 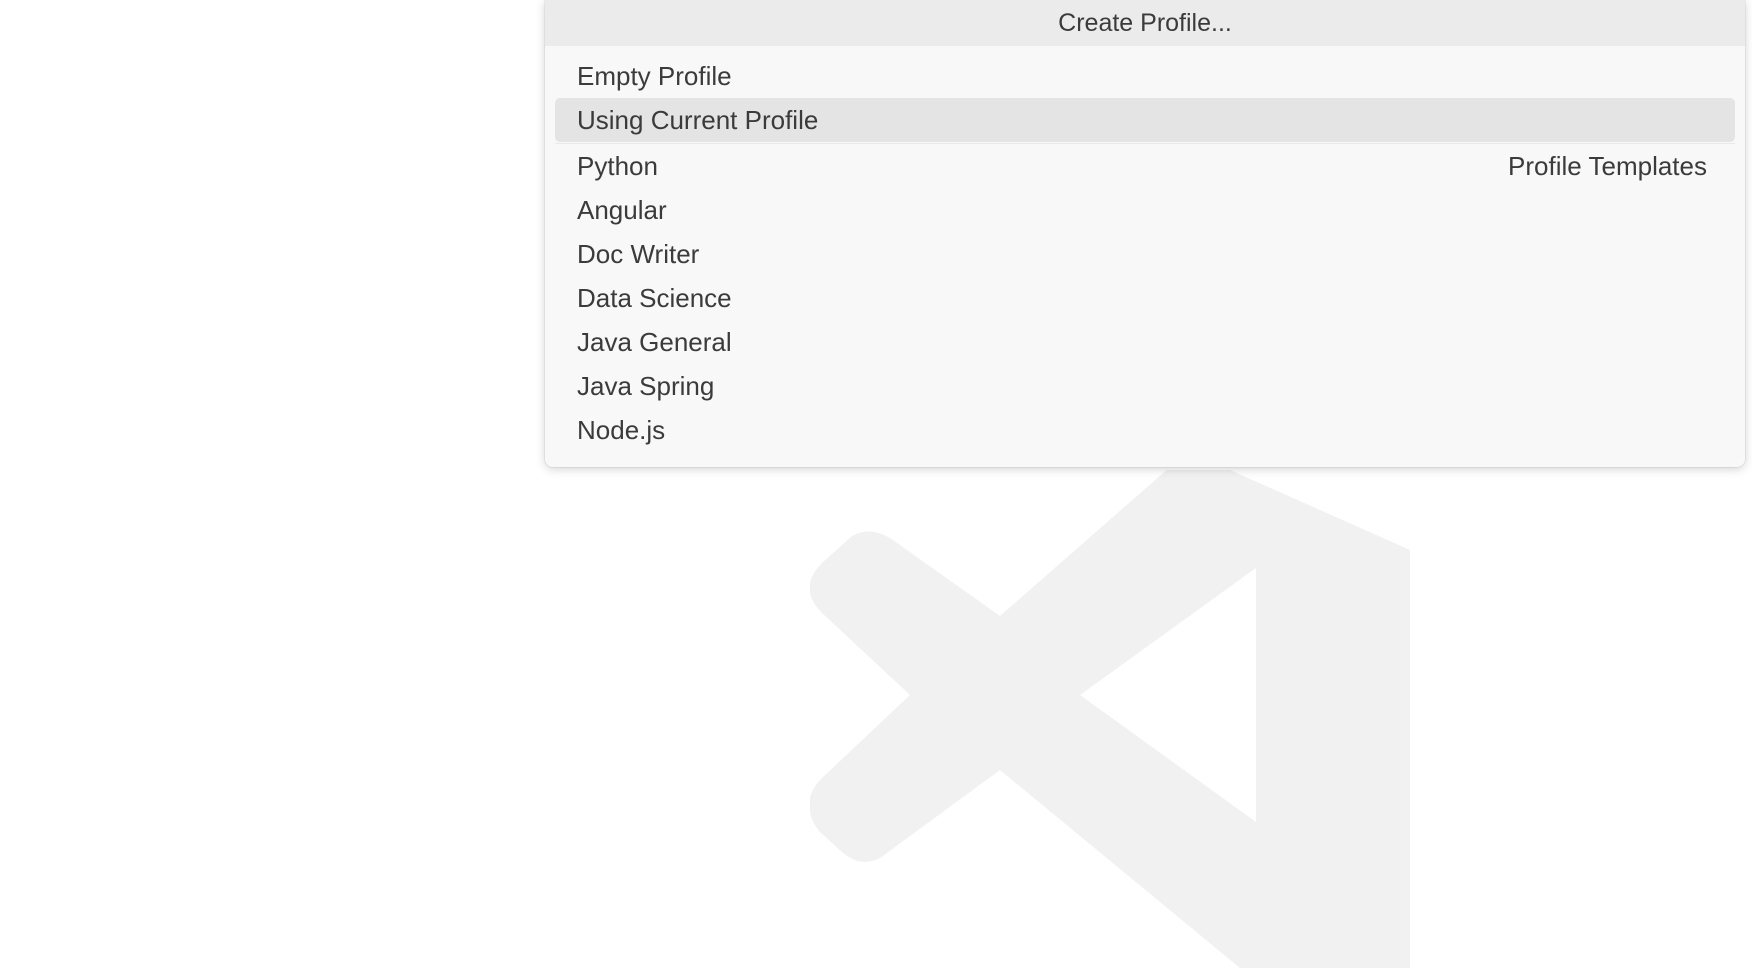 What do you see at coordinates (1145, 342) in the screenshot?
I see `quick-pick-item-java-general: Java General` at bounding box center [1145, 342].